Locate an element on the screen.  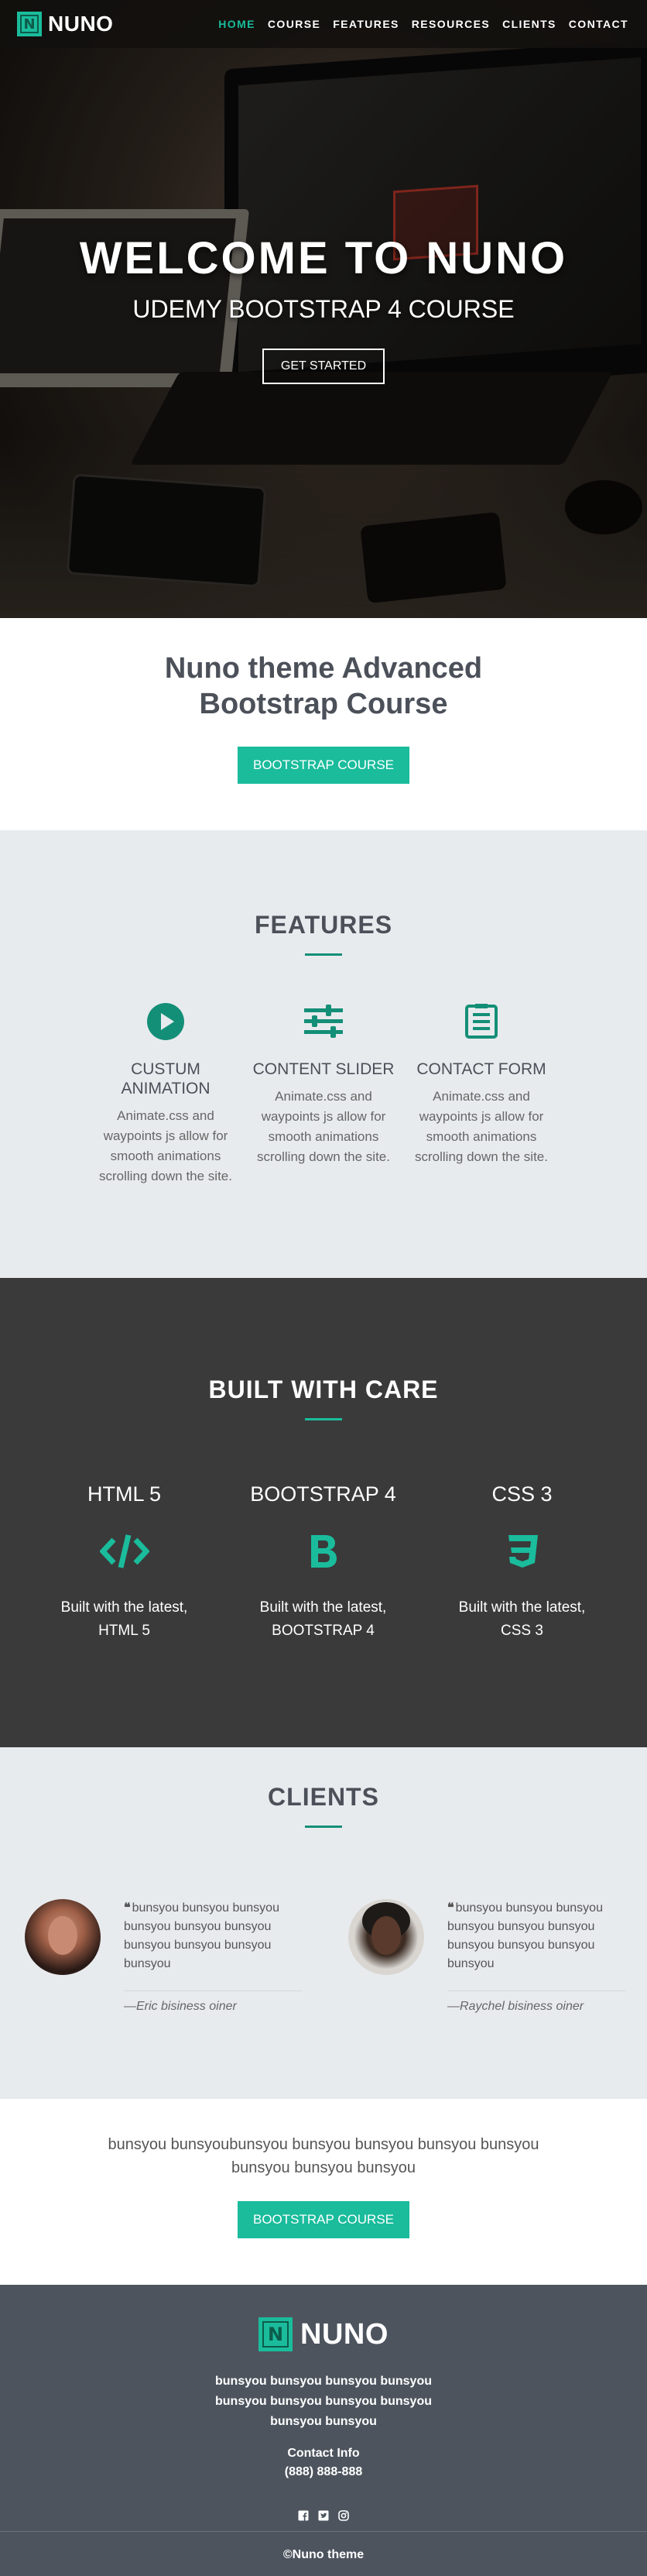
feature-title: CONTENT SLIDER is located at coordinates (323, 1069).